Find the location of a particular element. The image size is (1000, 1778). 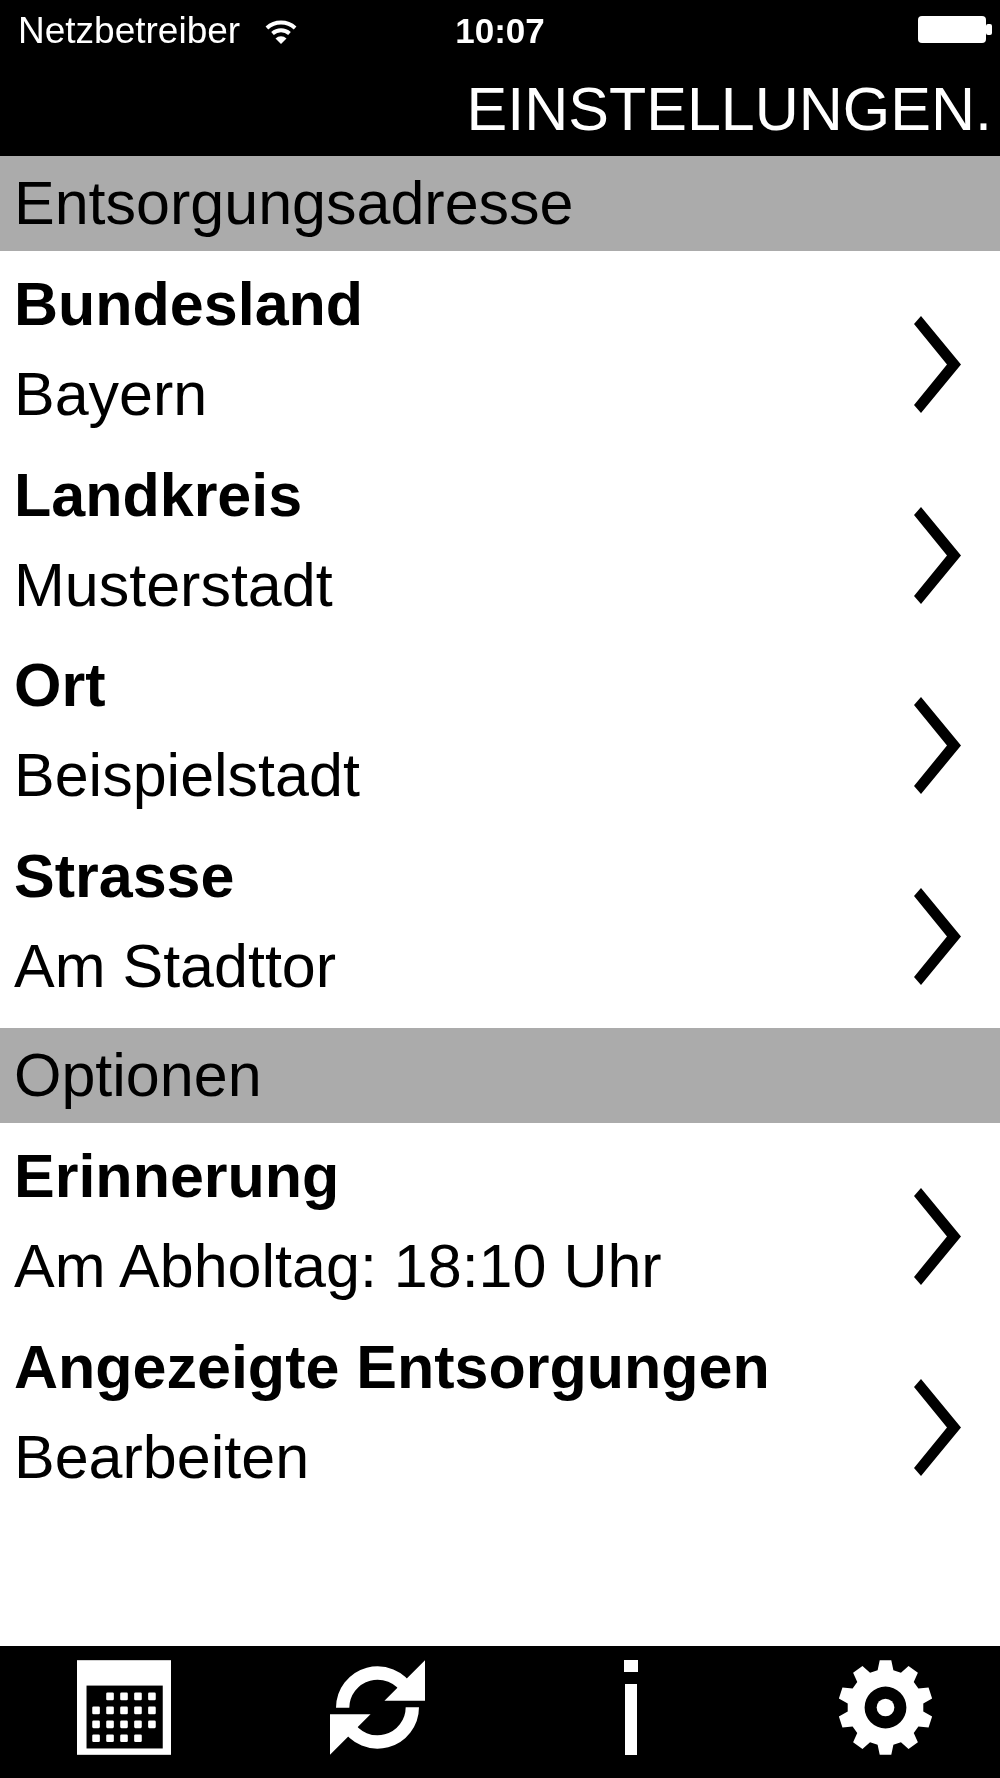

clock-time: 10:07 is located at coordinates (500, 31).